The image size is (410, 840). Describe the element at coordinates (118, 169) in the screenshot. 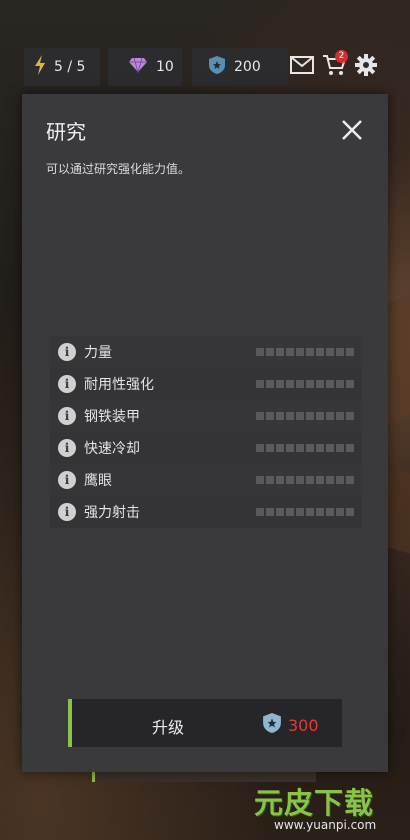

I see `dialog-description: 可以通过研究强化能力值。` at that location.